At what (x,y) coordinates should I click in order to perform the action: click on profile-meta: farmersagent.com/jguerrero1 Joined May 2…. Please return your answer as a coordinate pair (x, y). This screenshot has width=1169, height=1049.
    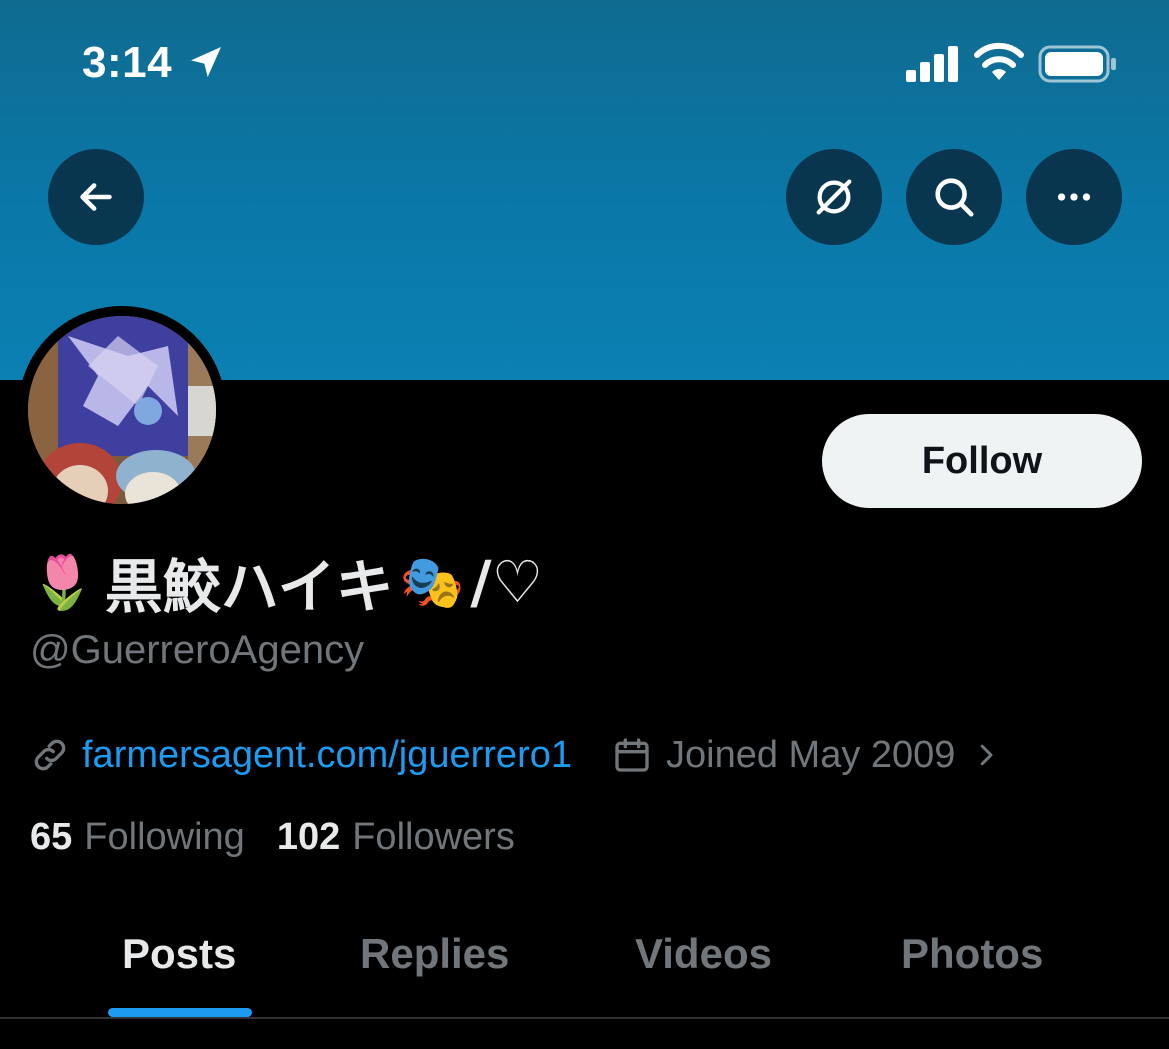
    Looking at the image, I should click on (515, 755).